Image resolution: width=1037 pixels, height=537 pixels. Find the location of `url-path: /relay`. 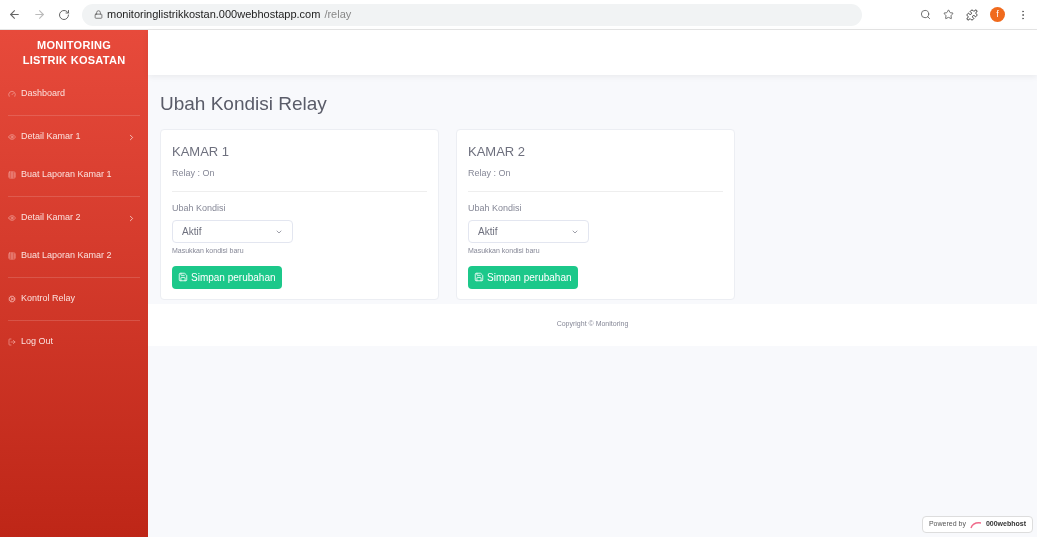

url-path: /relay is located at coordinates (338, 15).